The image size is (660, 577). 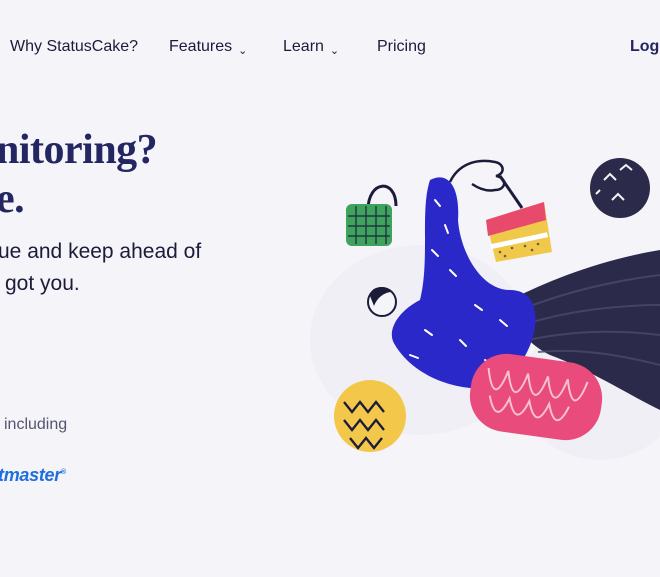 I want to click on nav-learn-label: Learn, so click(x=303, y=46).